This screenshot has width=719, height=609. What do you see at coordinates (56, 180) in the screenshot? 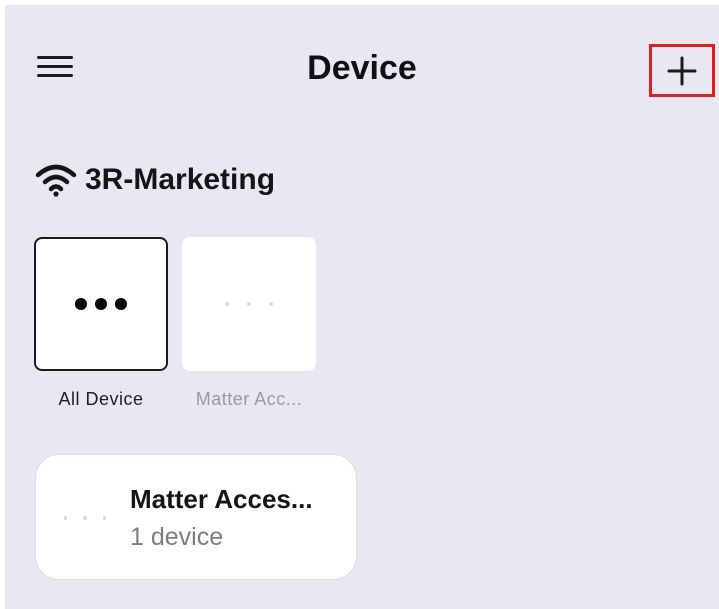
I see `wifi-icon` at bounding box center [56, 180].